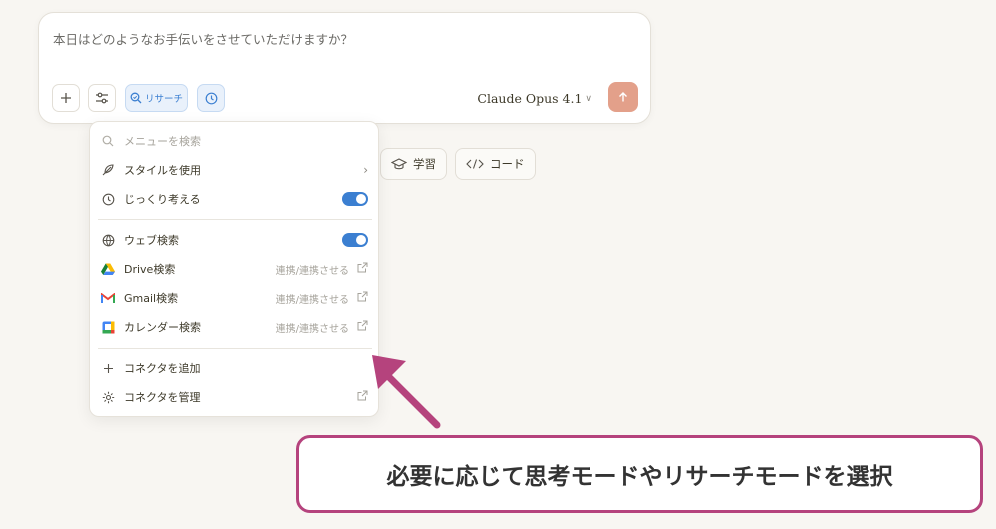 This screenshot has height=529, width=996. I want to click on menu-item-calendar-search: カレンダー検索 連携/連携させる, so click(234, 327).